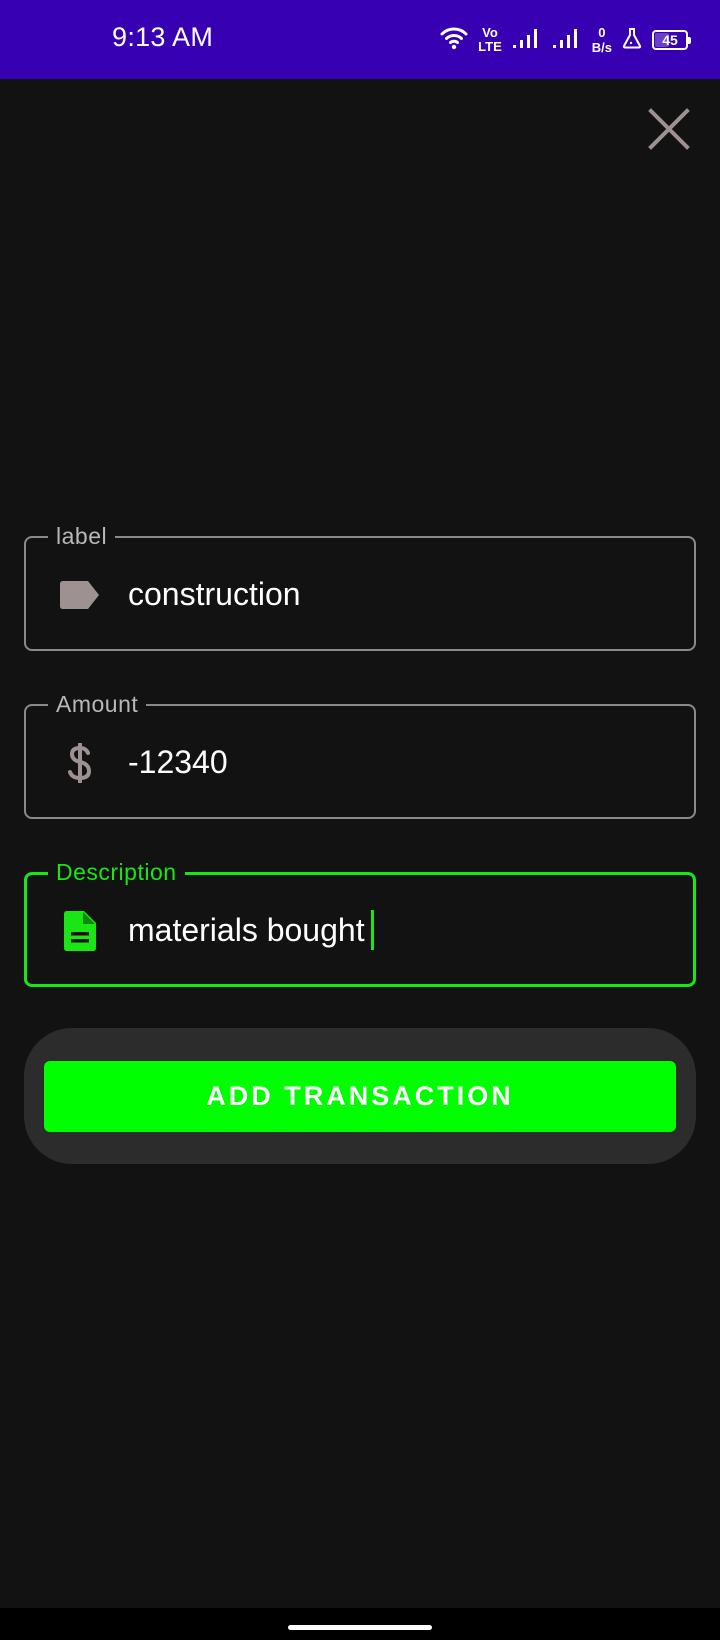 The width and height of the screenshot is (720, 1640). What do you see at coordinates (116, 872) in the screenshot?
I see `description-field-label: Description` at bounding box center [116, 872].